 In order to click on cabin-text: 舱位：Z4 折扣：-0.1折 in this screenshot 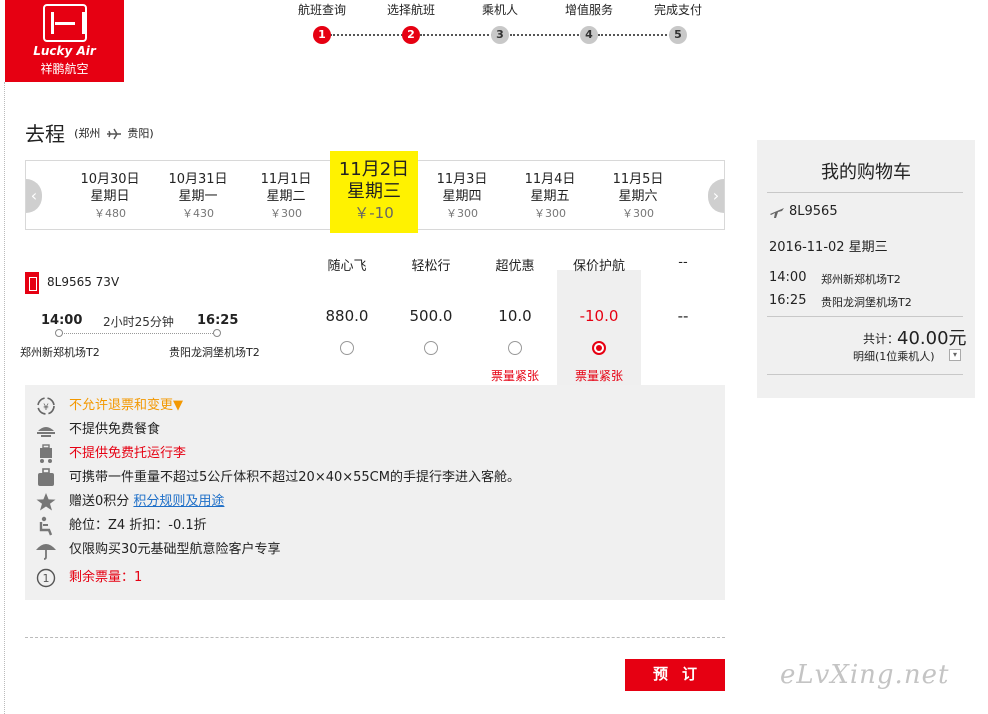, I will do `click(138, 525)`.